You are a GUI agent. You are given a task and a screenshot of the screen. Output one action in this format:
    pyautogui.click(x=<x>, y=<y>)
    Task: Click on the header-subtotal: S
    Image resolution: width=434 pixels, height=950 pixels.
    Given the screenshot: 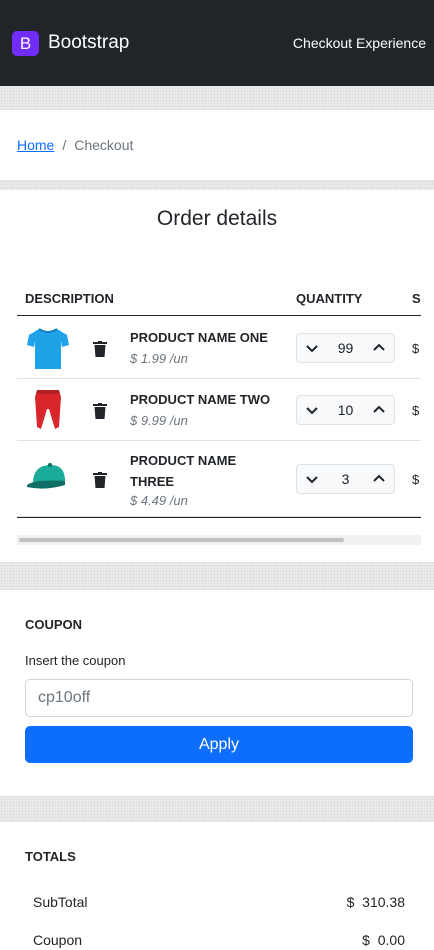 What is the action you would take?
    pyautogui.click(x=416, y=298)
    